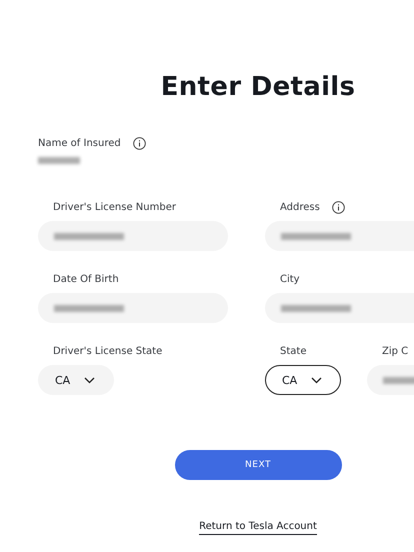 Image resolution: width=414 pixels, height=552 pixels. What do you see at coordinates (258, 87) in the screenshot?
I see `page-title: Enter Details` at bounding box center [258, 87].